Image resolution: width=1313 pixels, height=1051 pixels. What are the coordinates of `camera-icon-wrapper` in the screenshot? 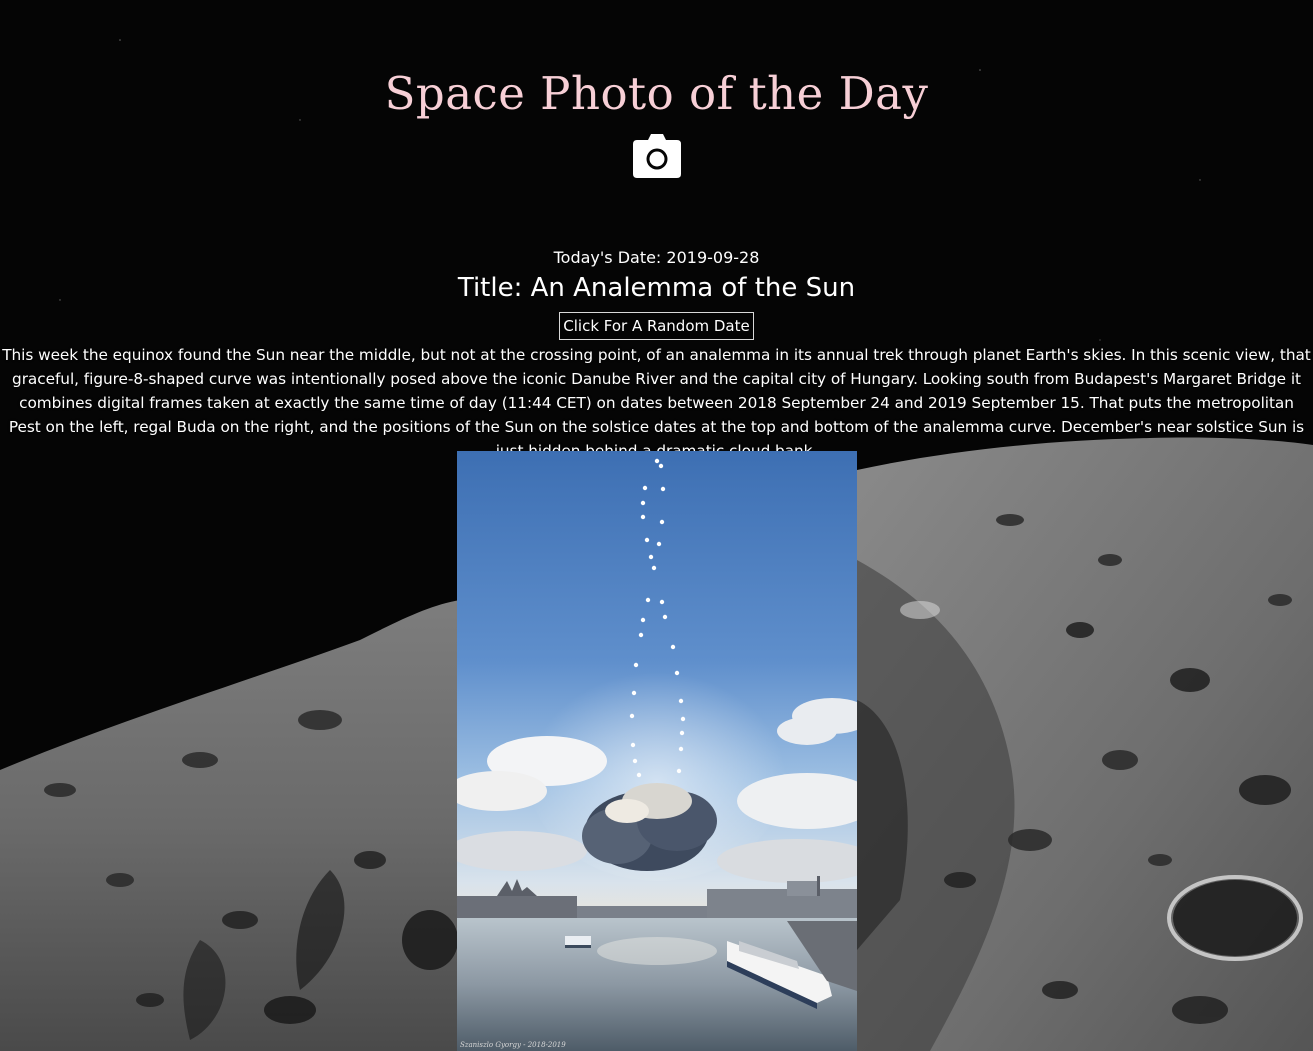 It's located at (656, 156).